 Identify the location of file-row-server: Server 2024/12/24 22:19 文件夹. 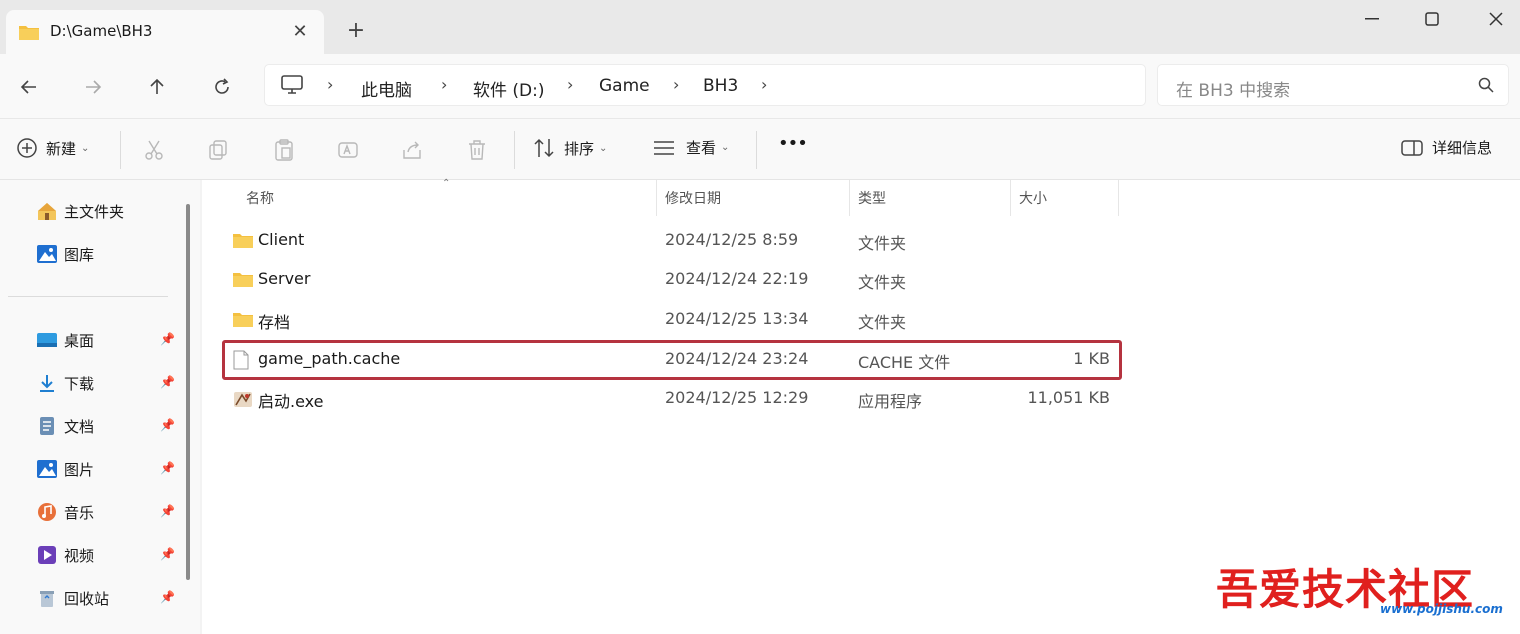
(672, 279).